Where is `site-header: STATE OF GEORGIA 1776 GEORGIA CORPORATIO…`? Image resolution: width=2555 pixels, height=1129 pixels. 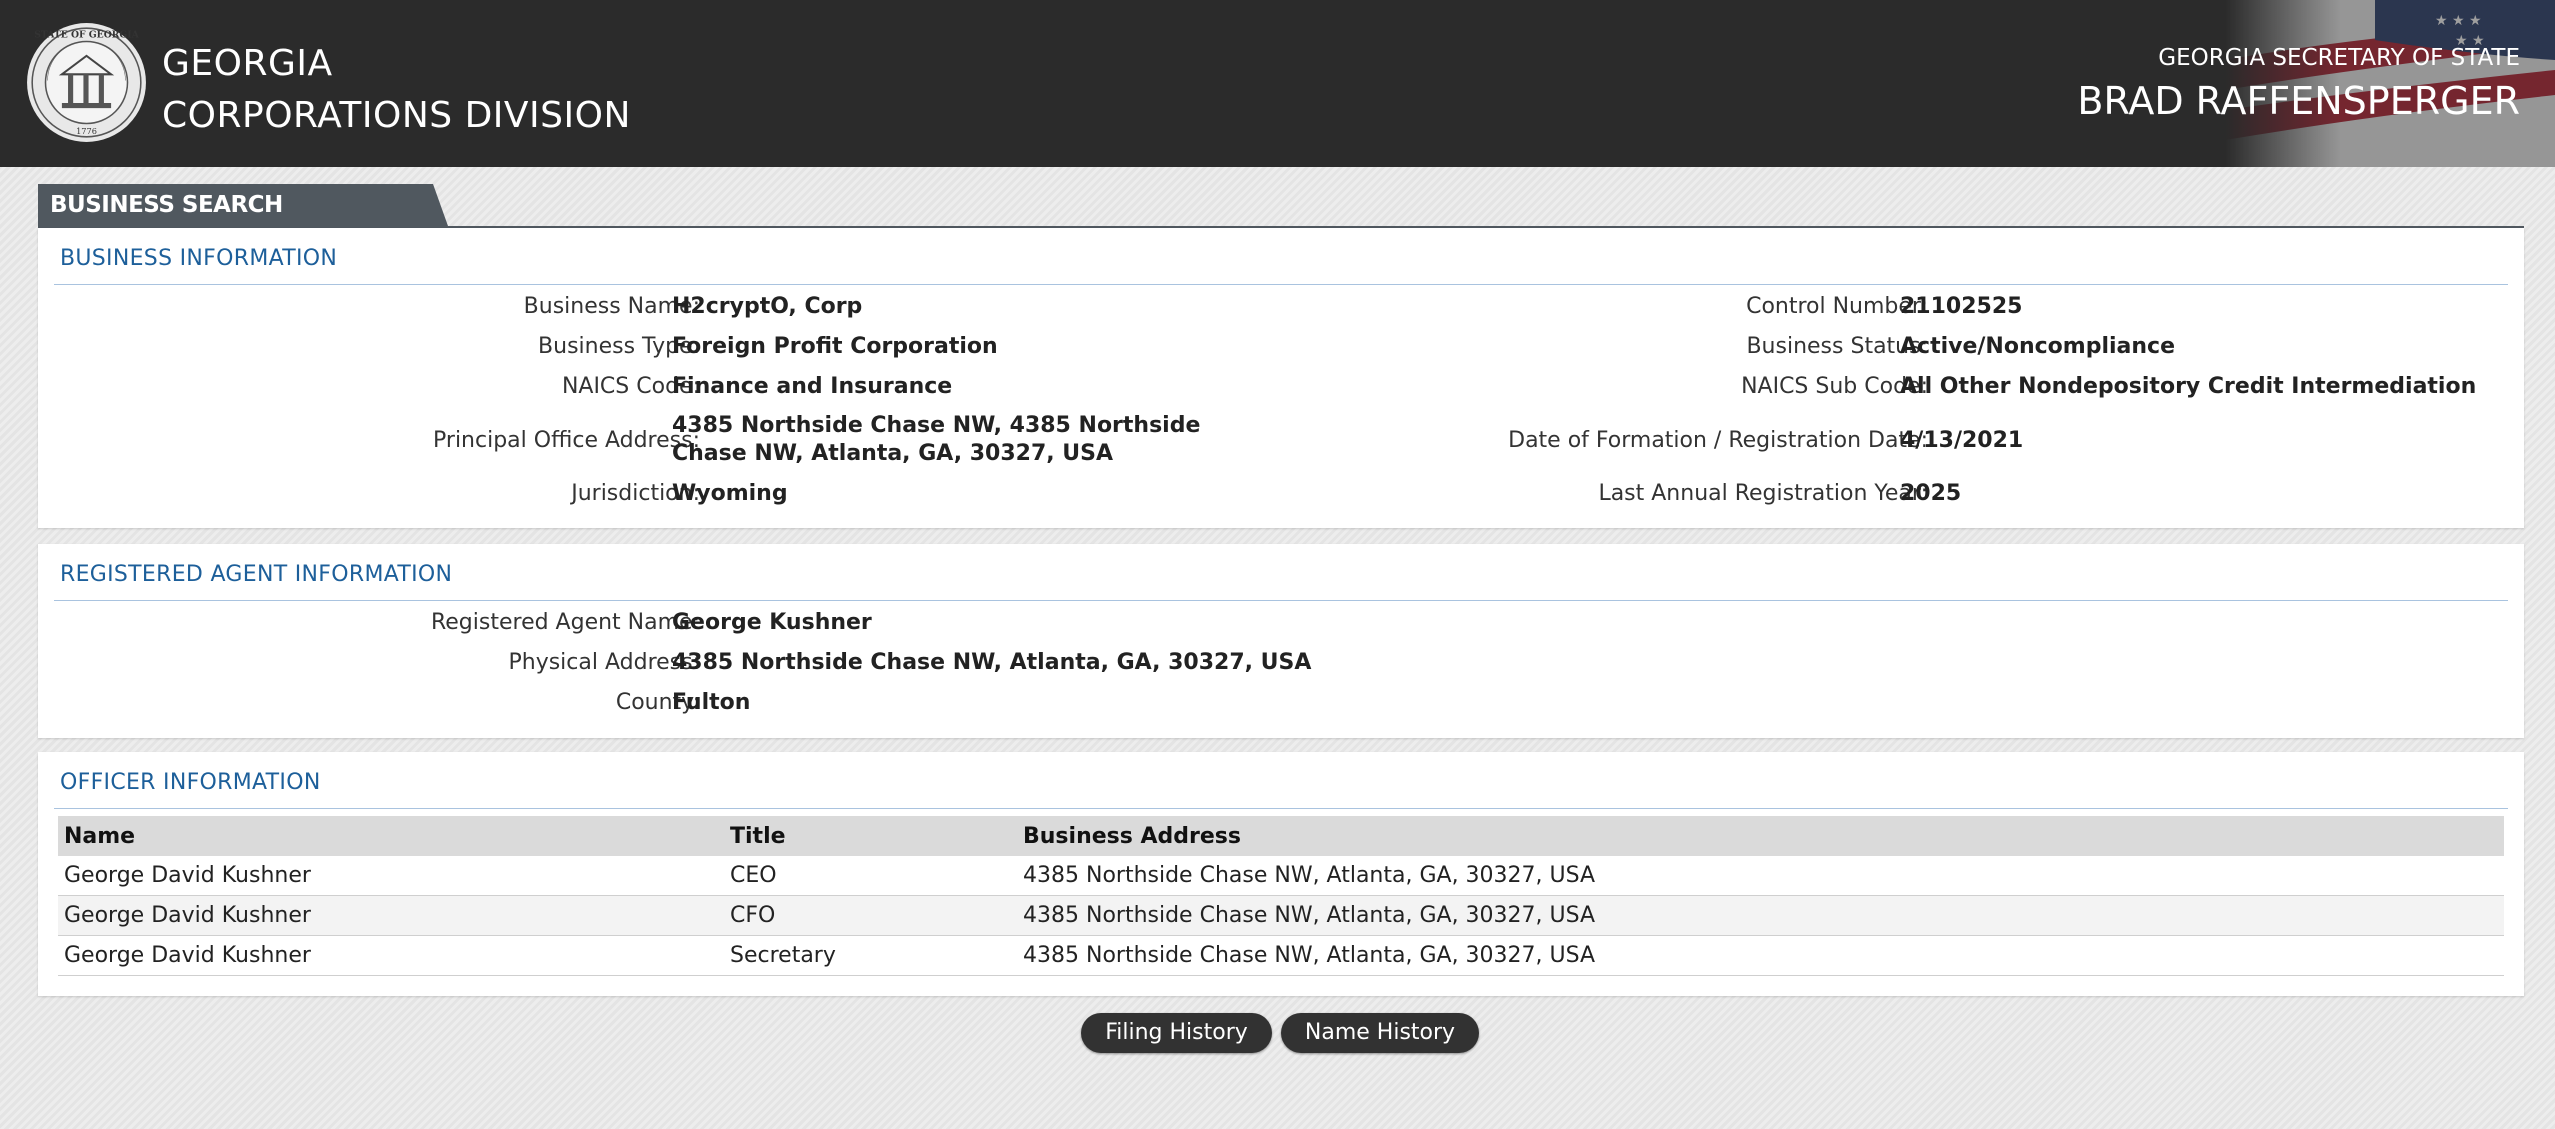
site-header: STATE OF GEORGIA 1776 GEORGIA CORPORATIO… is located at coordinates (1277, 83).